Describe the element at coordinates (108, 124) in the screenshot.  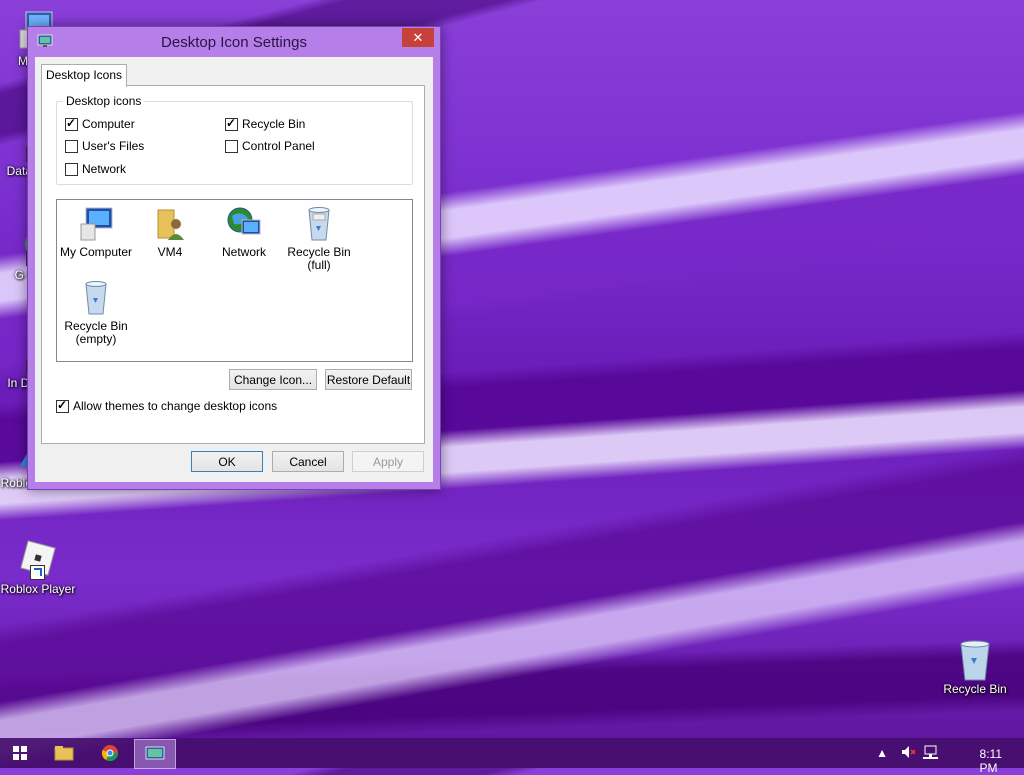
I see `checkbox-label: Computer` at that location.